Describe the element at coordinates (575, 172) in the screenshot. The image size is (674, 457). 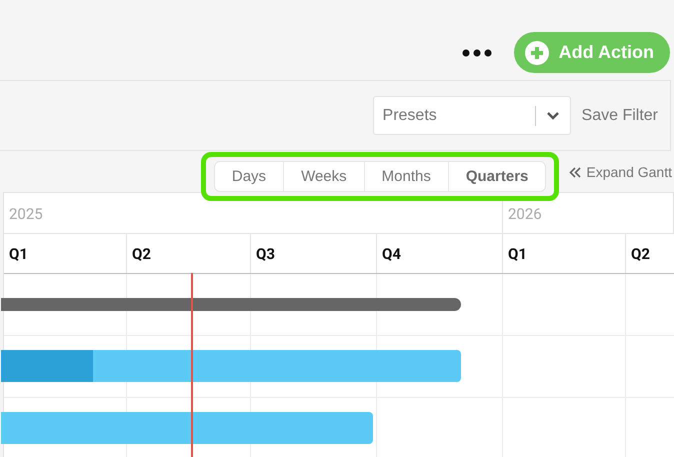
I see `double-chevron-icon` at that location.